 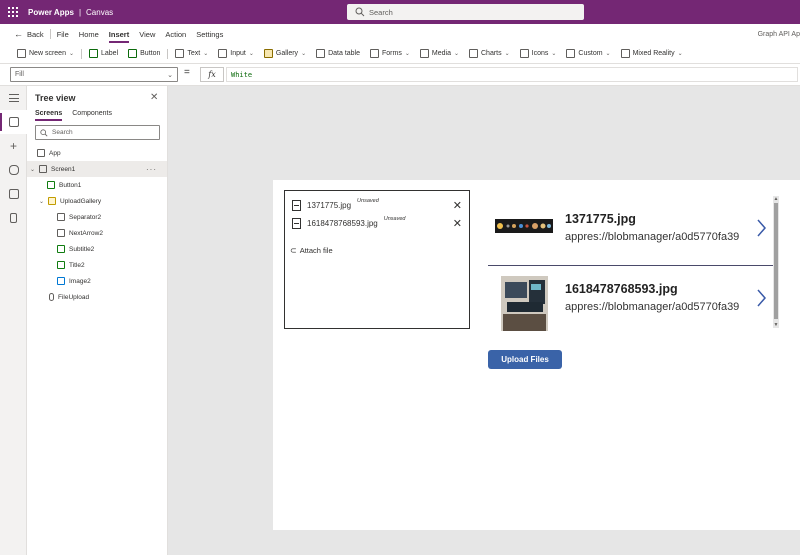 I want to click on attach-file-label: Attach file, so click(x=316, y=250).